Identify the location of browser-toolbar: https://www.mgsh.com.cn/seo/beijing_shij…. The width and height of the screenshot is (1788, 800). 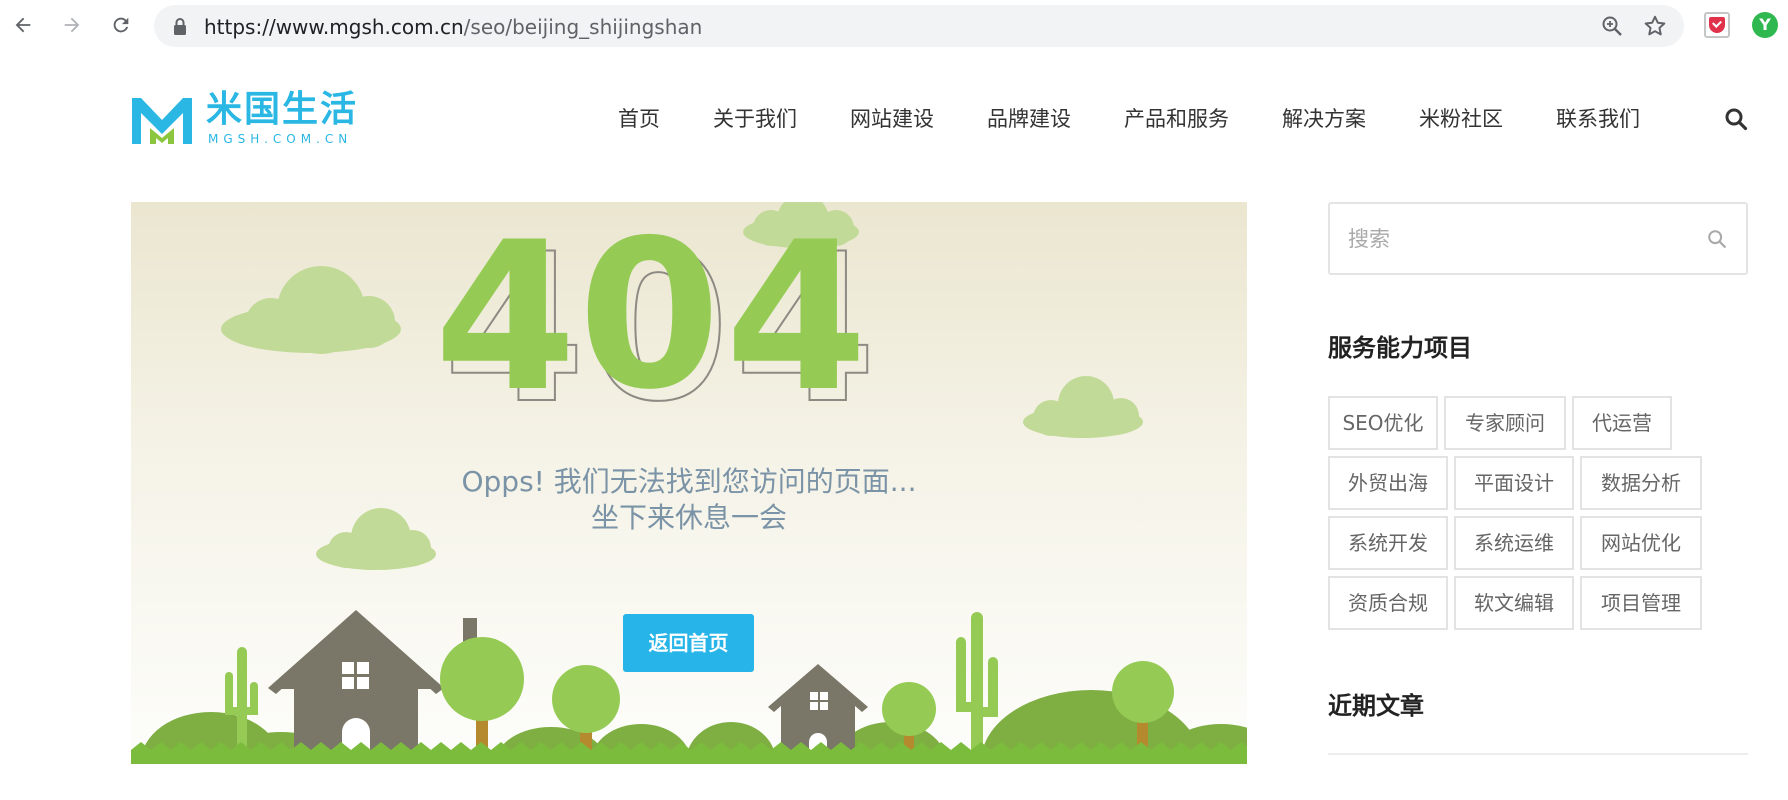
(894, 25).